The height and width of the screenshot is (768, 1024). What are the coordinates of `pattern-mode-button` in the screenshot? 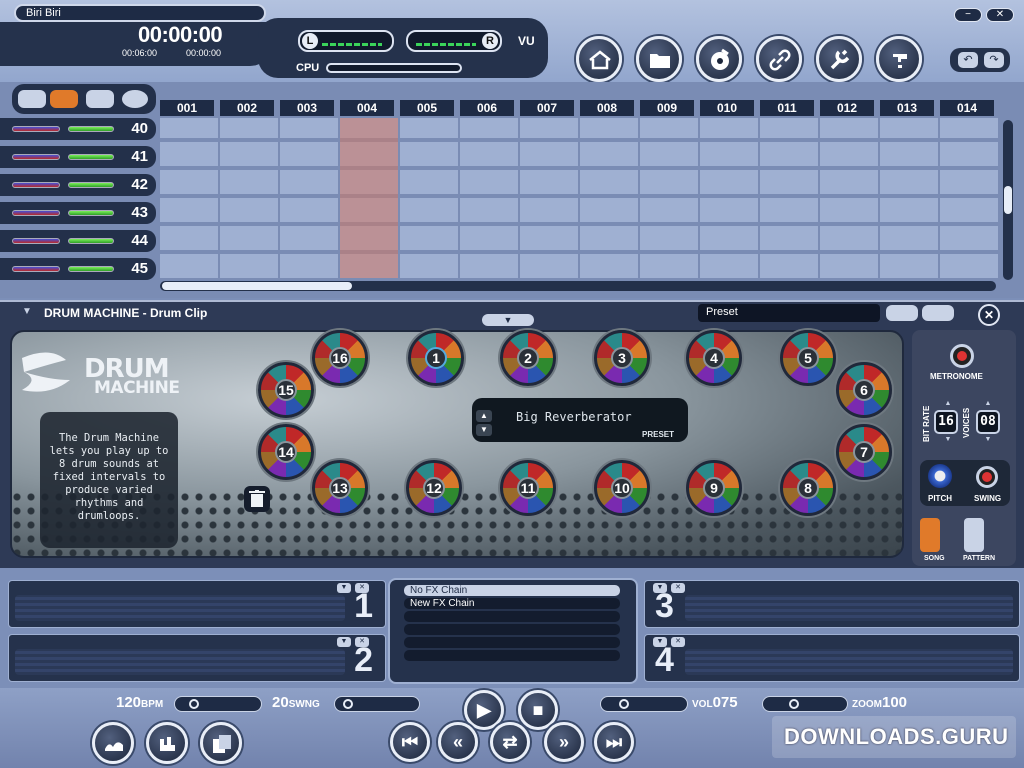 It's located at (974, 535).